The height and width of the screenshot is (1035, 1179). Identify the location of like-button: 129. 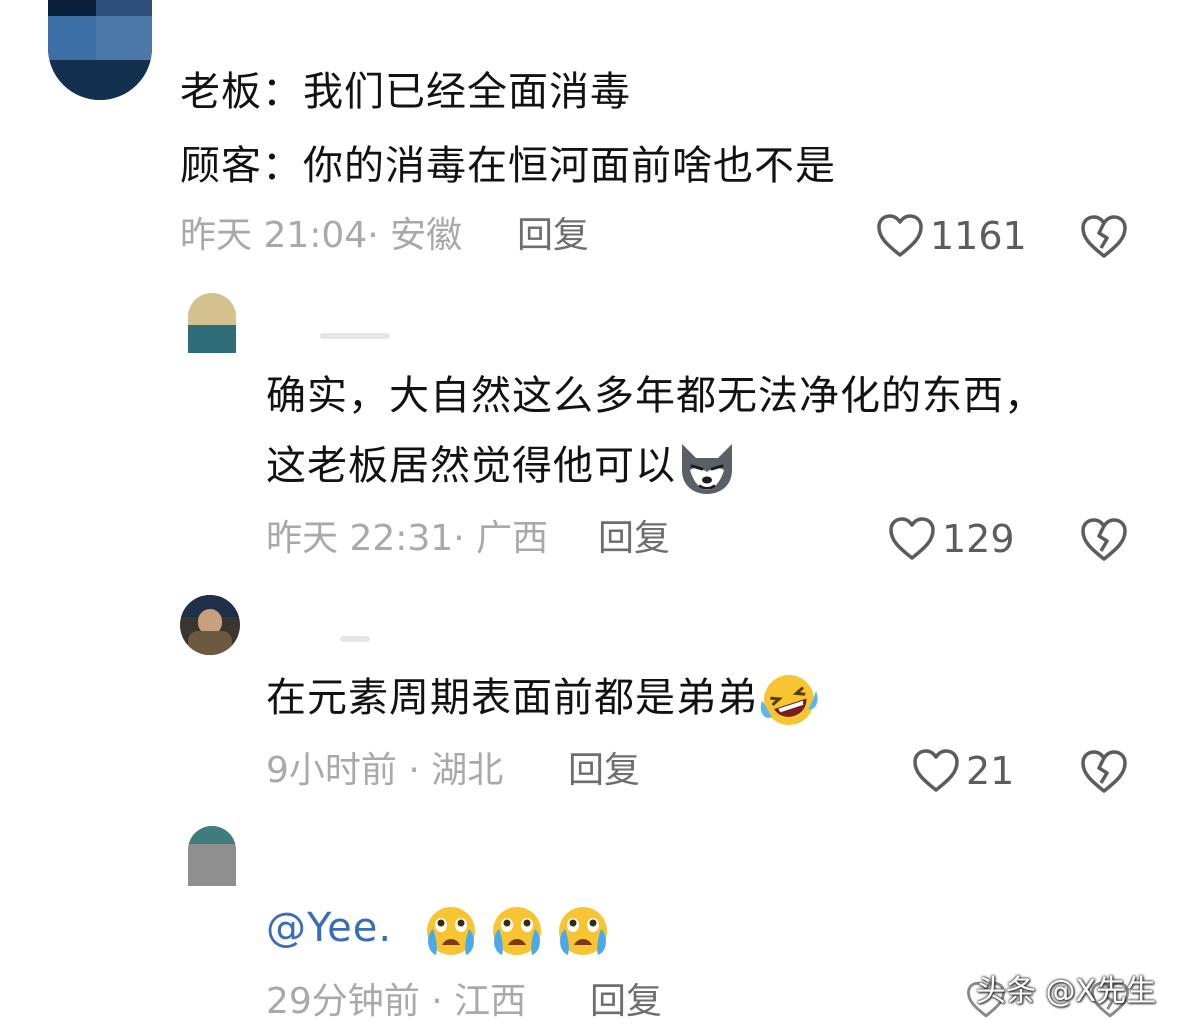
(951, 539).